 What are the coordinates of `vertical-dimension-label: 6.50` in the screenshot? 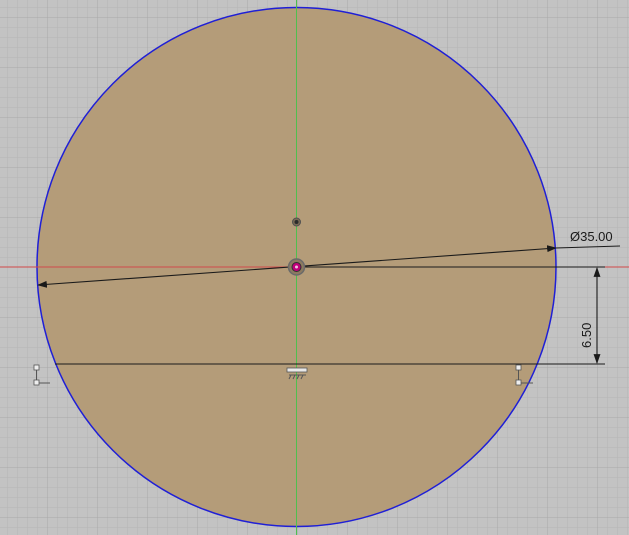 It's located at (586, 335).